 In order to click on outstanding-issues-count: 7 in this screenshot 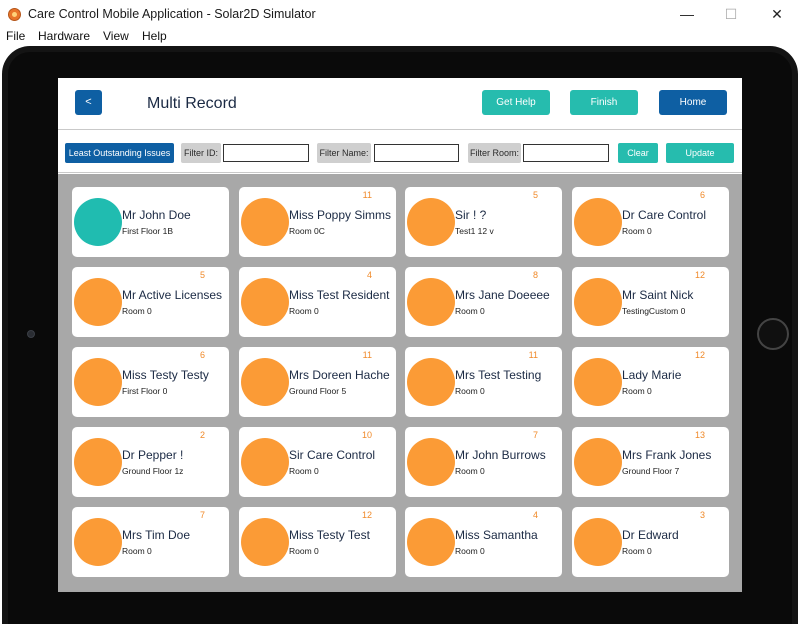, I will do `click(202, 515)`.